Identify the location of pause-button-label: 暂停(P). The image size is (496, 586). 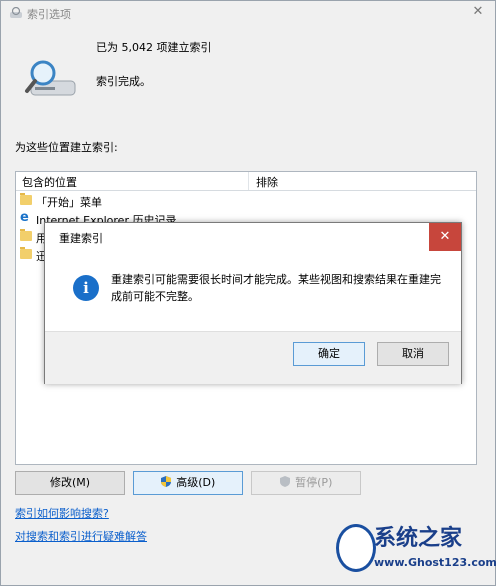
(314, 482).